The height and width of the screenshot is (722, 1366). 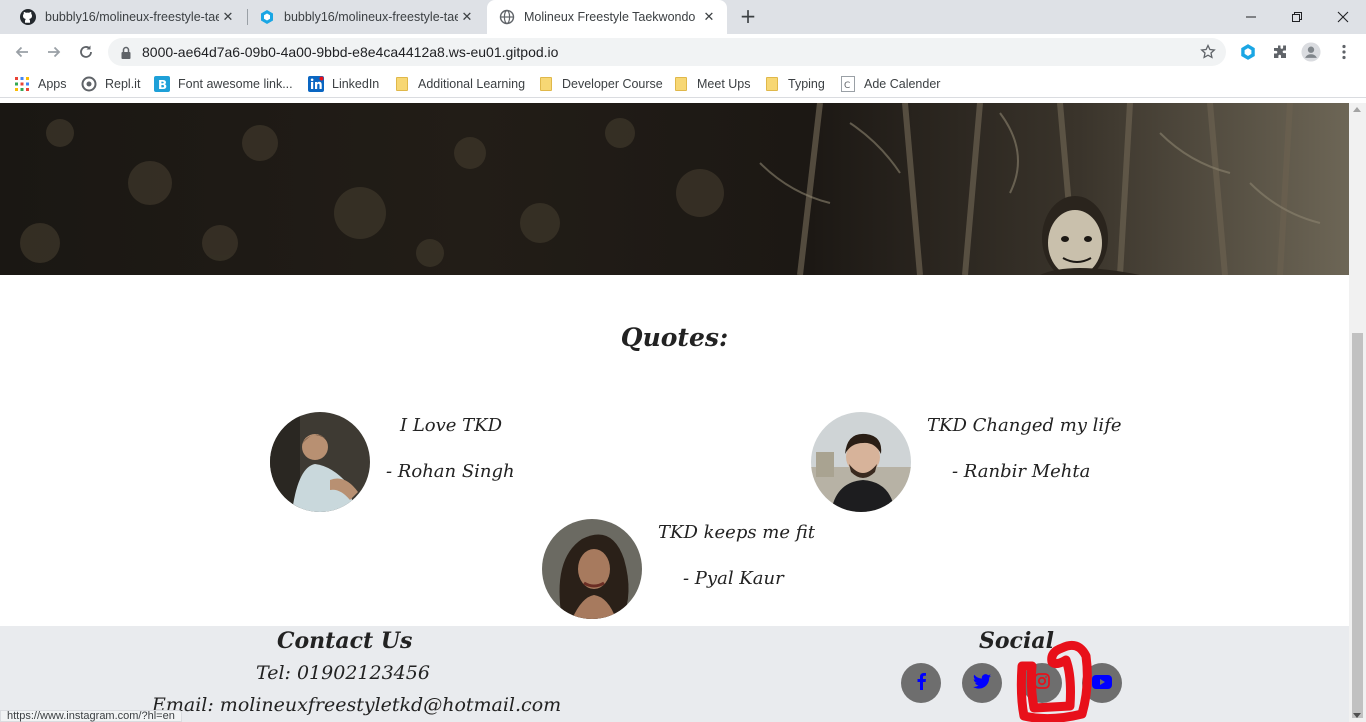 I want to click on page-icon: C, so click(x=848, y=84).